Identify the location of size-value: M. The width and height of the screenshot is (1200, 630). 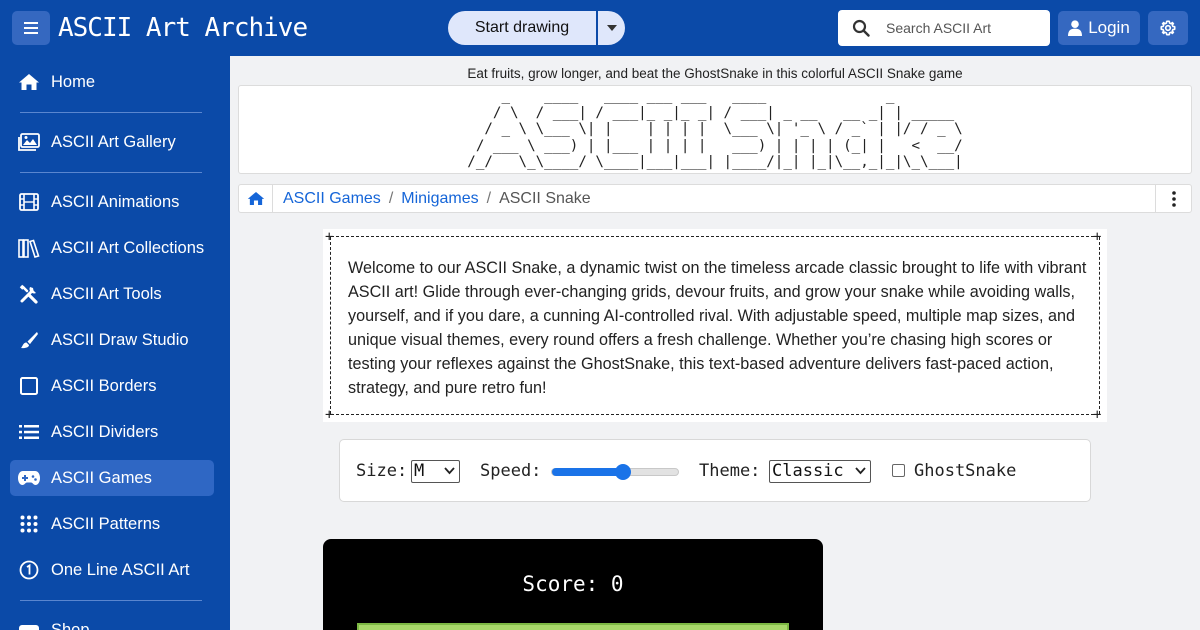
(419, 471).